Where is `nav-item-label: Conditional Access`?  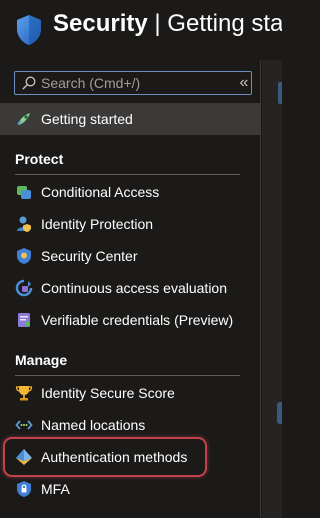 nav-item-label: Conditional Access is located at coordinates (100, 192).